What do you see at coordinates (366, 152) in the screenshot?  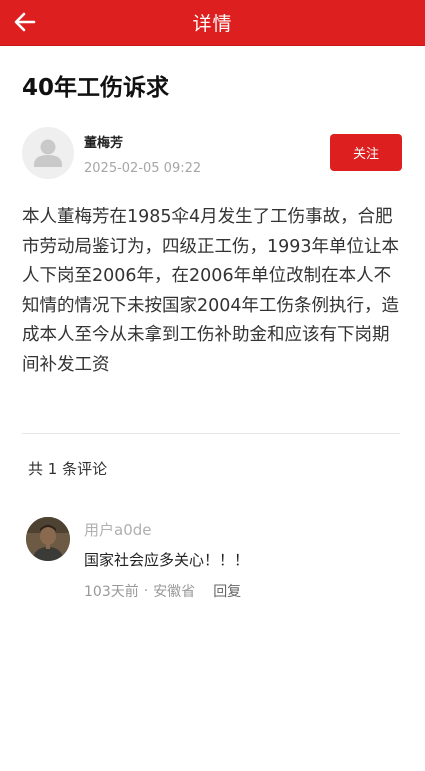 I see `follow-button: 关注` at bounding box center [366, 152].